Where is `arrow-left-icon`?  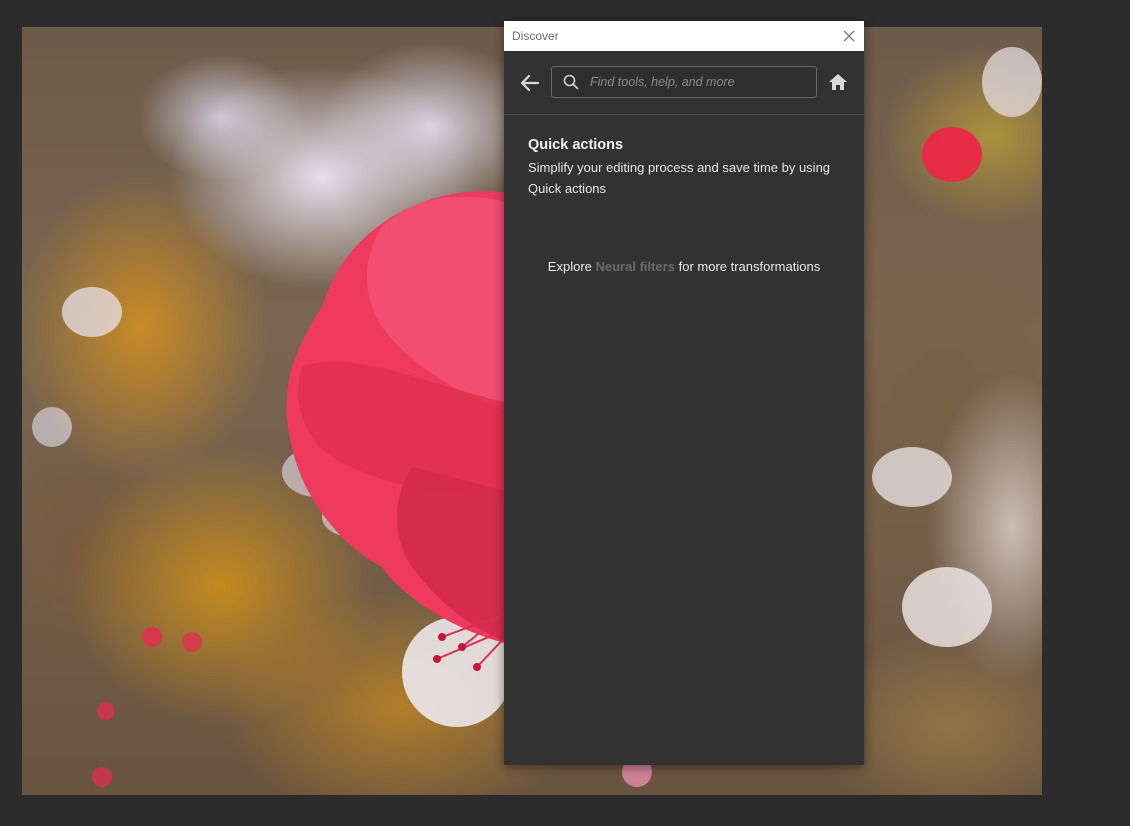 arrow-left-icon is located at coordinates (530, 83).